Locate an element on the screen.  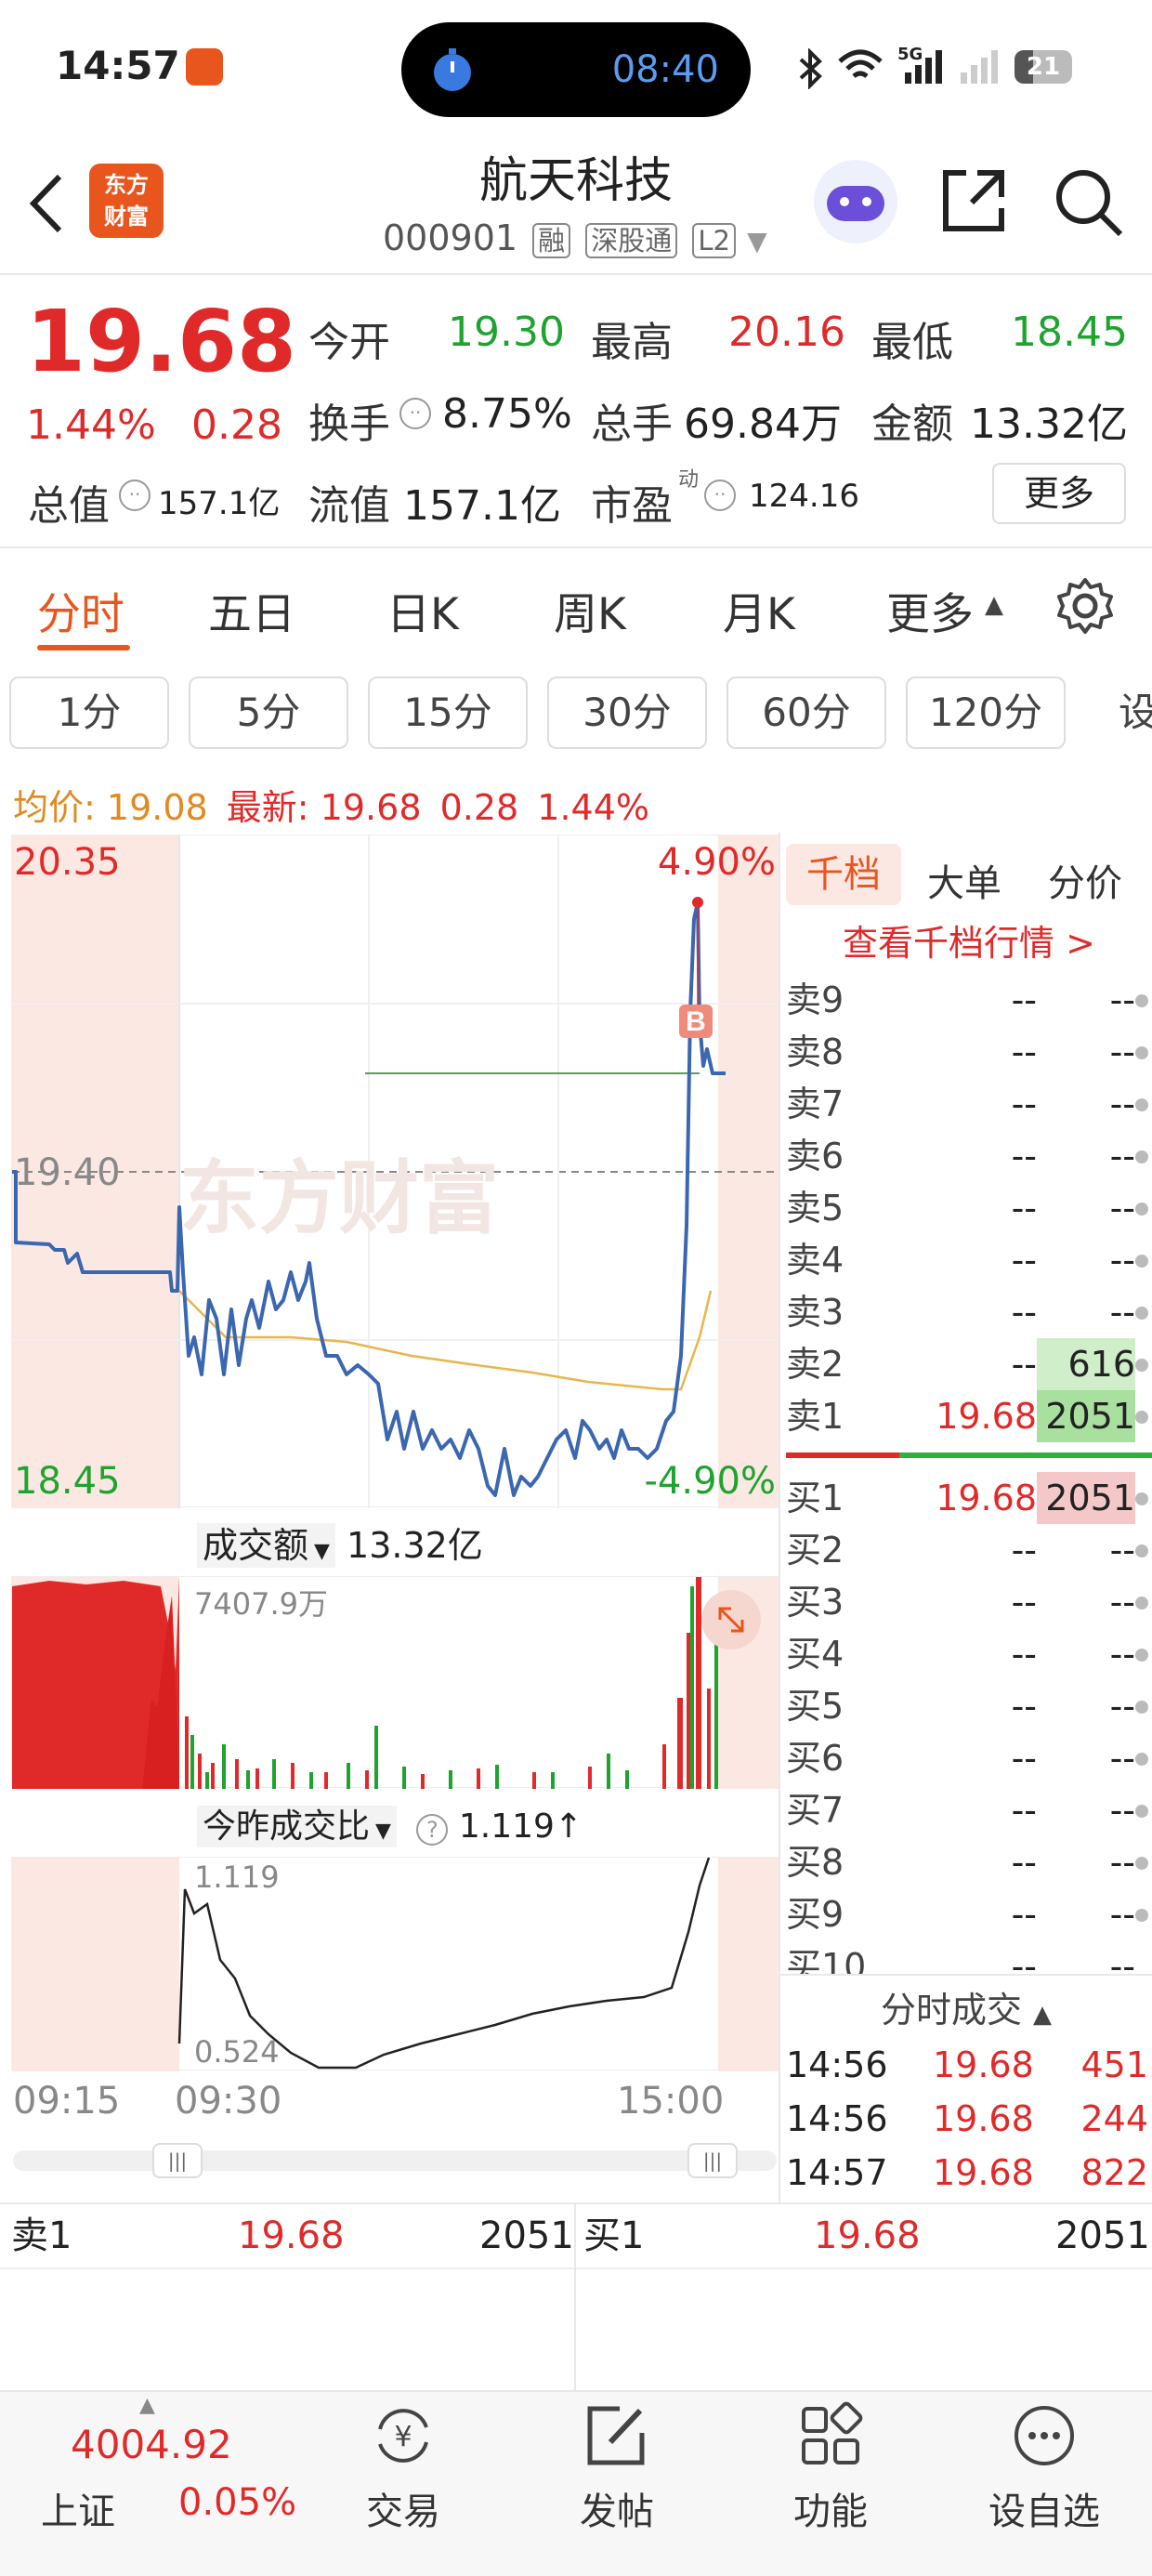
tick-volume: 451 is located at coordinates (1114, 2064).